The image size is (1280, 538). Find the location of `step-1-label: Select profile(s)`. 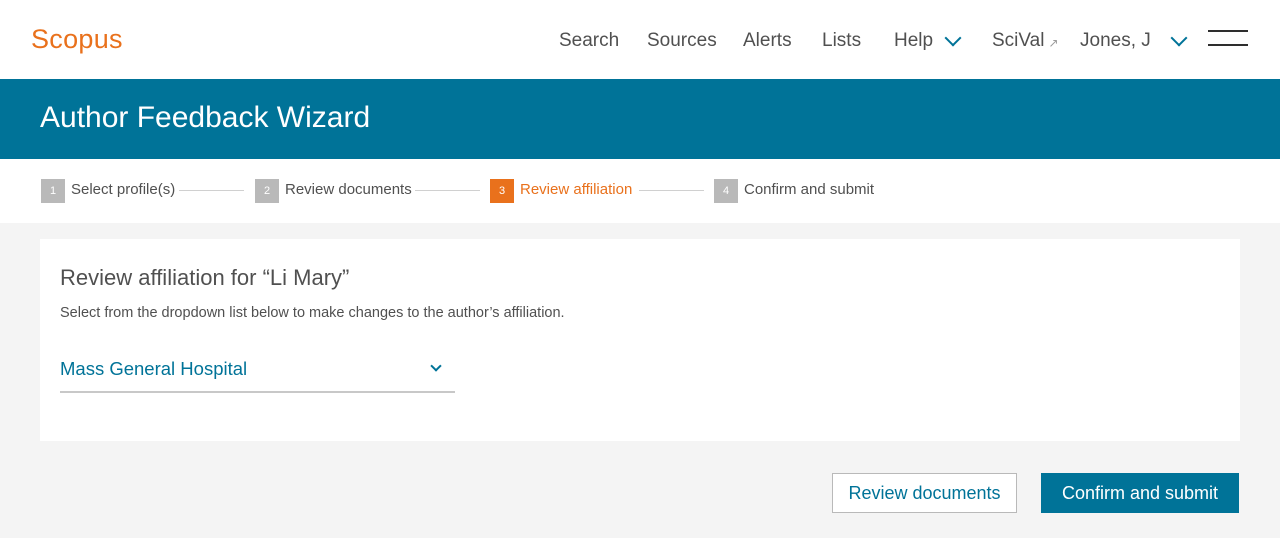

step-1-label: Select profile(s) is located at coordinates (123, 189).